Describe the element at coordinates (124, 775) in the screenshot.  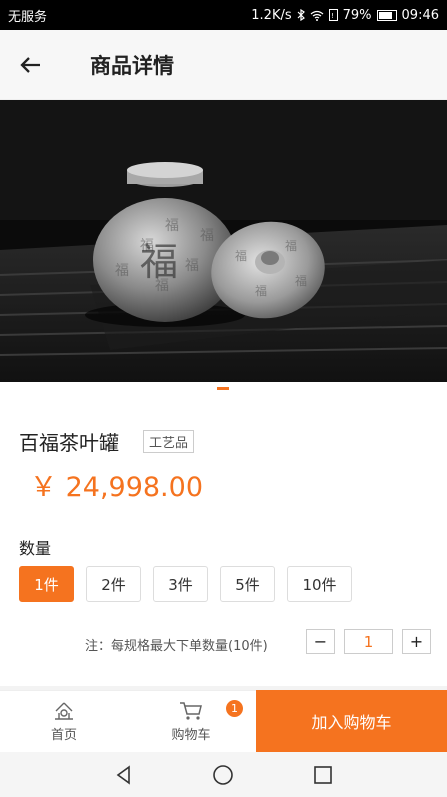
I see `back-triangle-icon` at that location.